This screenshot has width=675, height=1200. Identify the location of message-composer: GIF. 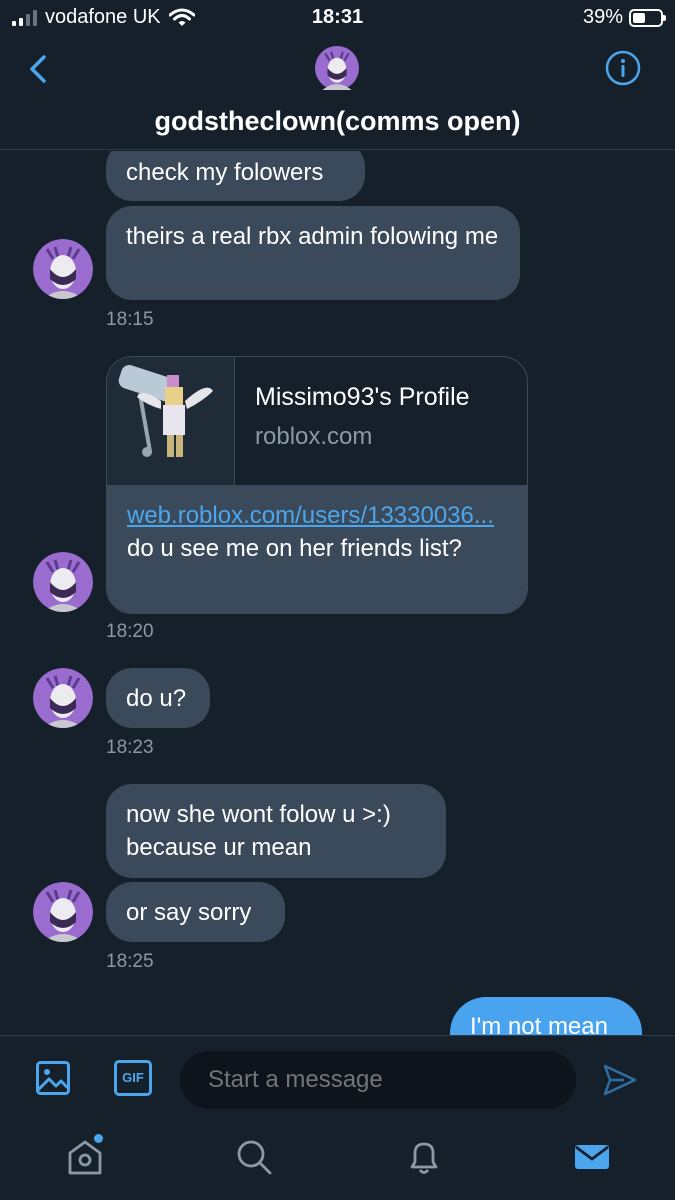
(337, 1078).